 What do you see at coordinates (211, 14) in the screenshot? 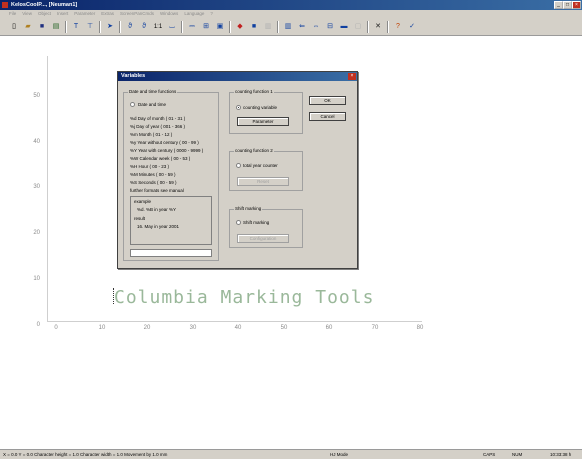
I see `menu-help: ?` at bounding box center [211, 14].